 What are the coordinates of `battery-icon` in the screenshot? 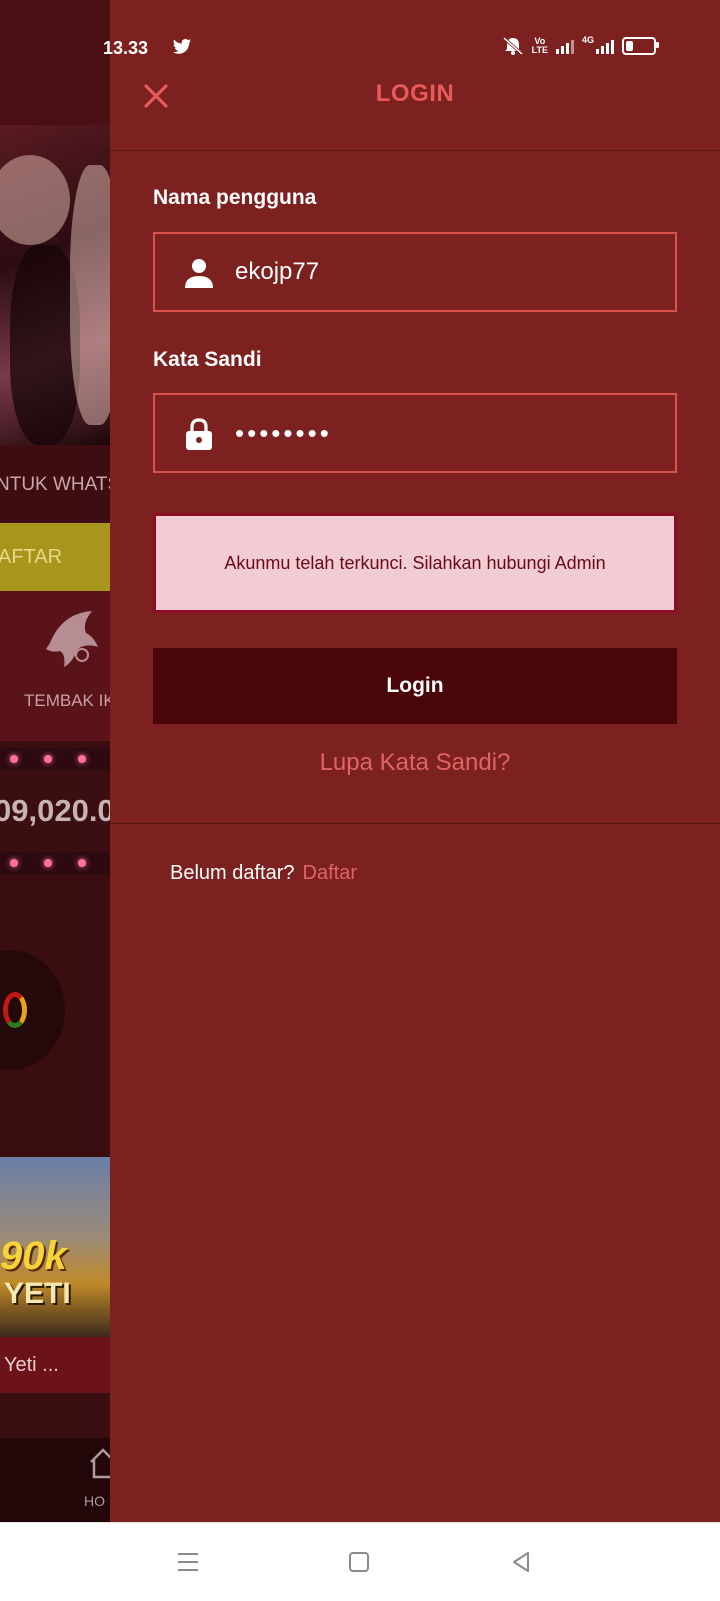 It's located at (640, 46).